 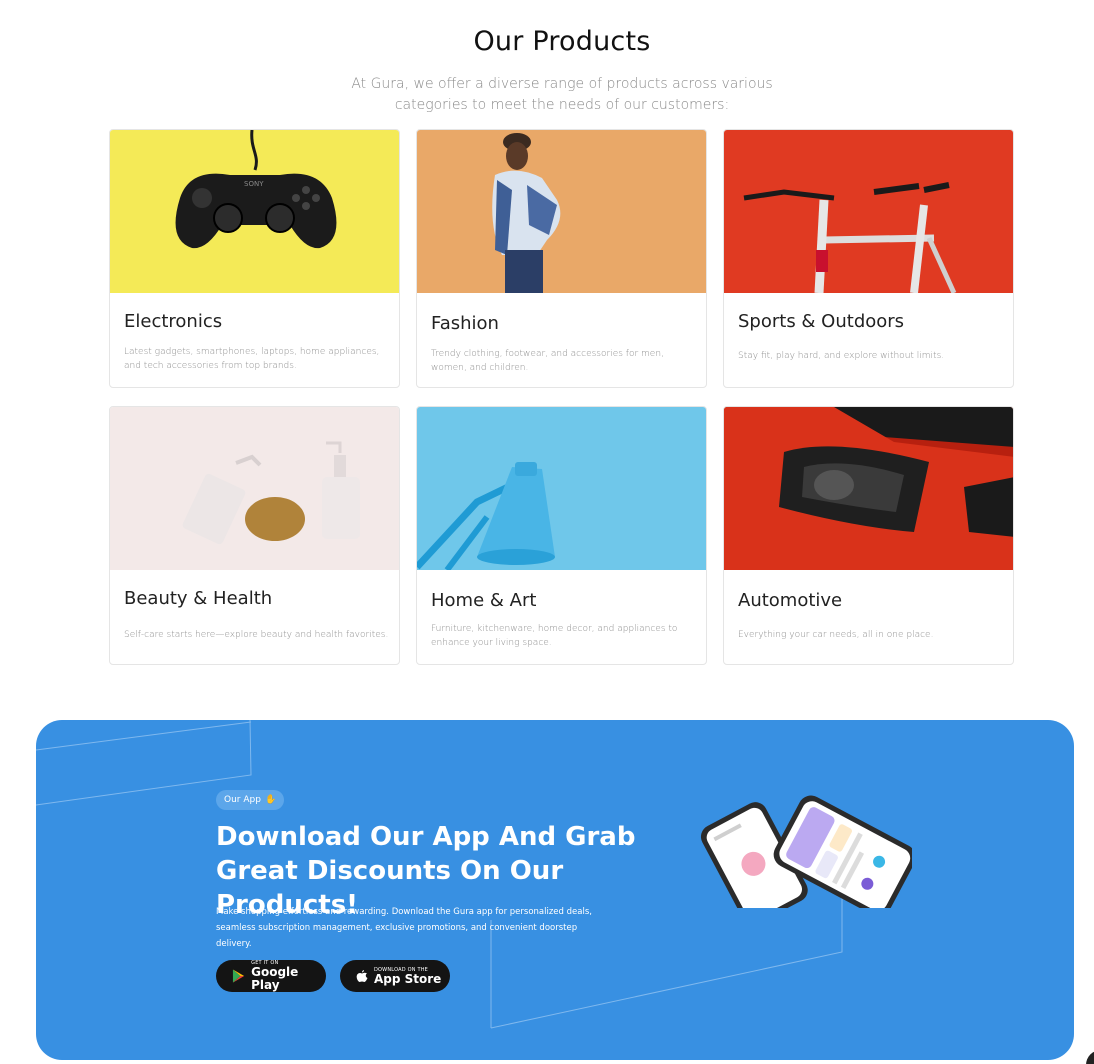 I want to click on game-controller-image: SONY, so click(x=254, y=211).